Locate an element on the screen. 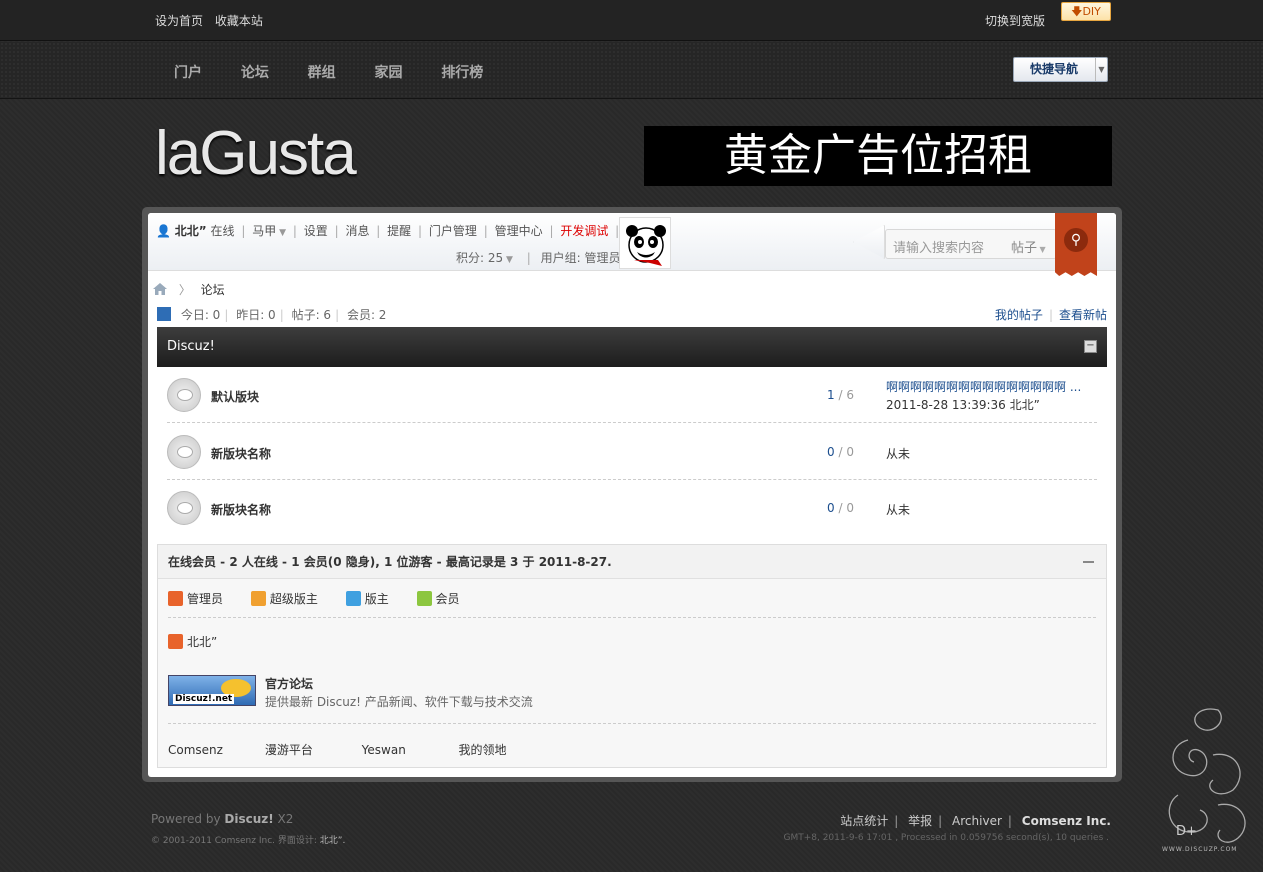 The image size is (1263, 872). decorative-swirl: D+ WWW.DISCUZP.COM is located at coordinates (1208, 780).